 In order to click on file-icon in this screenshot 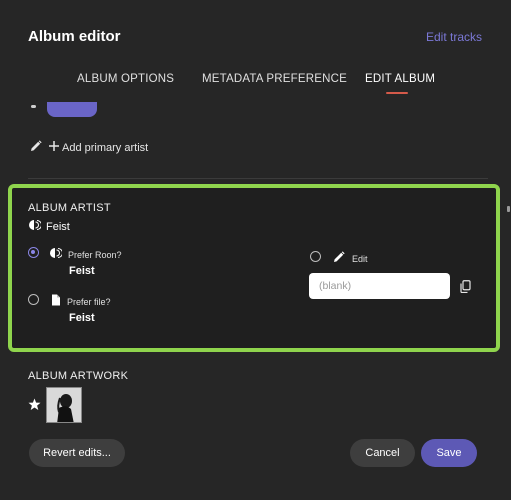, I will do `click(56, 302)`.